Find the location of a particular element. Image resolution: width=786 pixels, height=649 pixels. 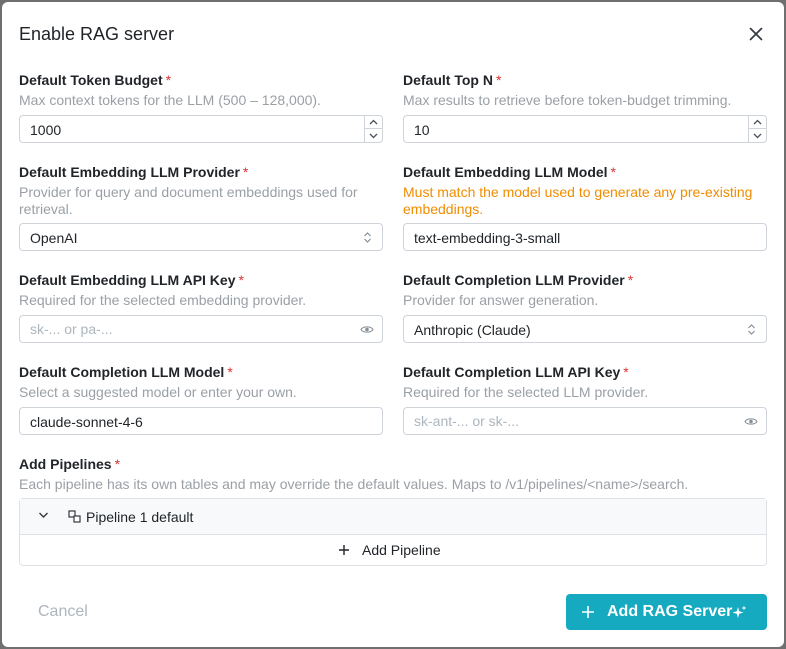

top-n-decrement is located at coordinates (757, 135).